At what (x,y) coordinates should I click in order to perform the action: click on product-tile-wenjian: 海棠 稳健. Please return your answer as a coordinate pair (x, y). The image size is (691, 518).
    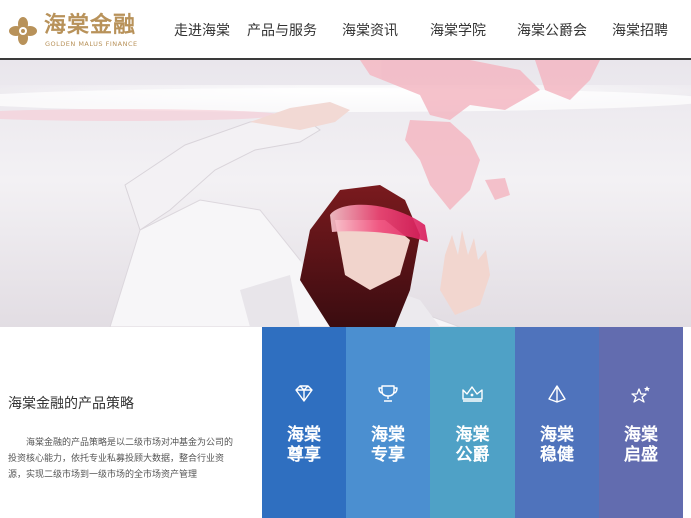
    Looking at the image, I should click on (557, 422).